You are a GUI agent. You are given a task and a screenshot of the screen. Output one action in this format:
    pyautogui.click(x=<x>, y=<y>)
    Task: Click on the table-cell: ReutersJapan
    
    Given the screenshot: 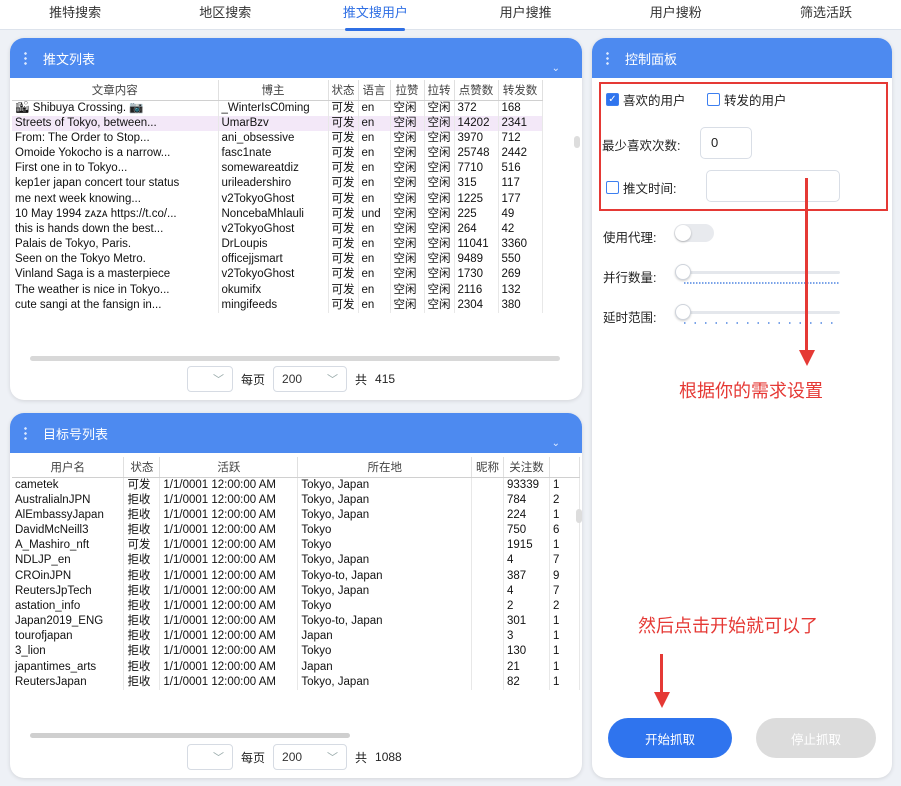 What is the action you would take?
    pyautogui.click(x=68, y=682)
    